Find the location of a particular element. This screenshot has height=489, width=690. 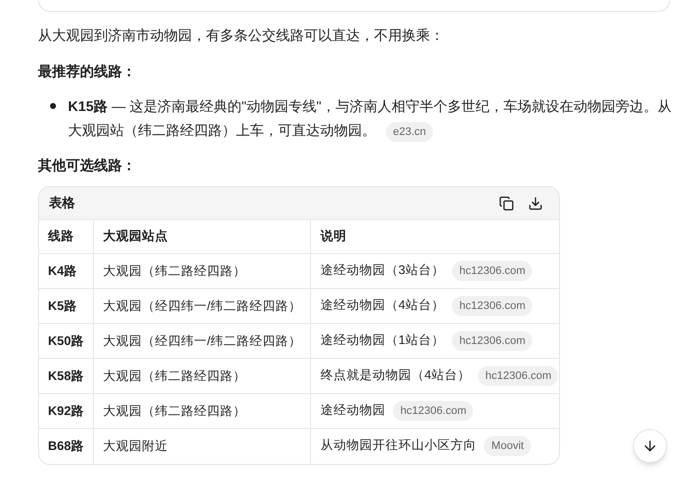

download-icon is located at coordinates (535, 203).